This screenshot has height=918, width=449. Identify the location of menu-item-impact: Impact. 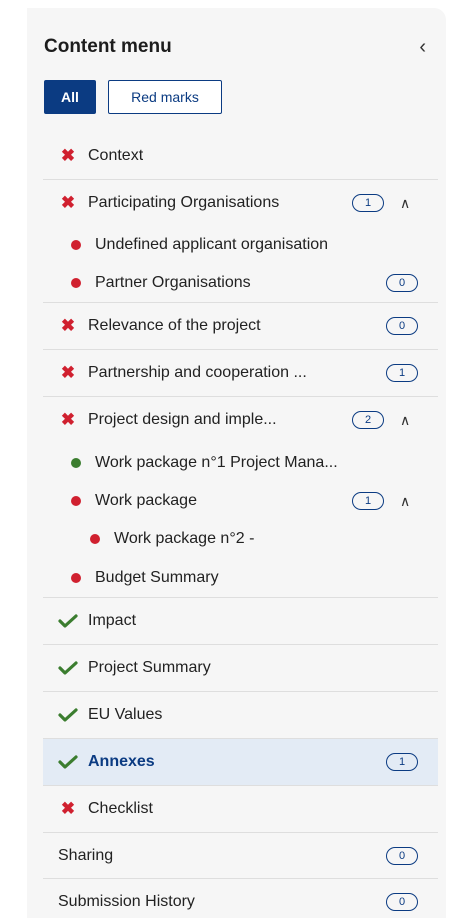
(240, 620).